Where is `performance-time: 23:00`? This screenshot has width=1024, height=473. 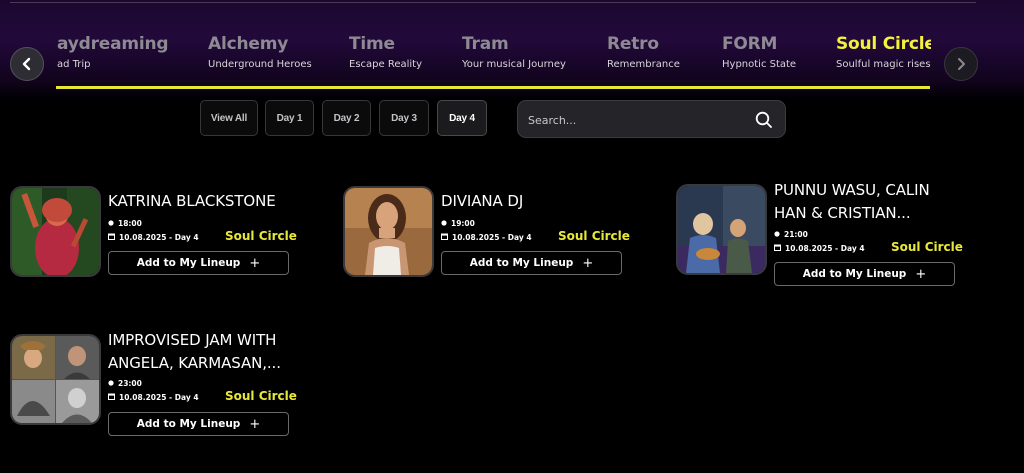
performance-time: 23:00 is located at coordinates (130, 383).